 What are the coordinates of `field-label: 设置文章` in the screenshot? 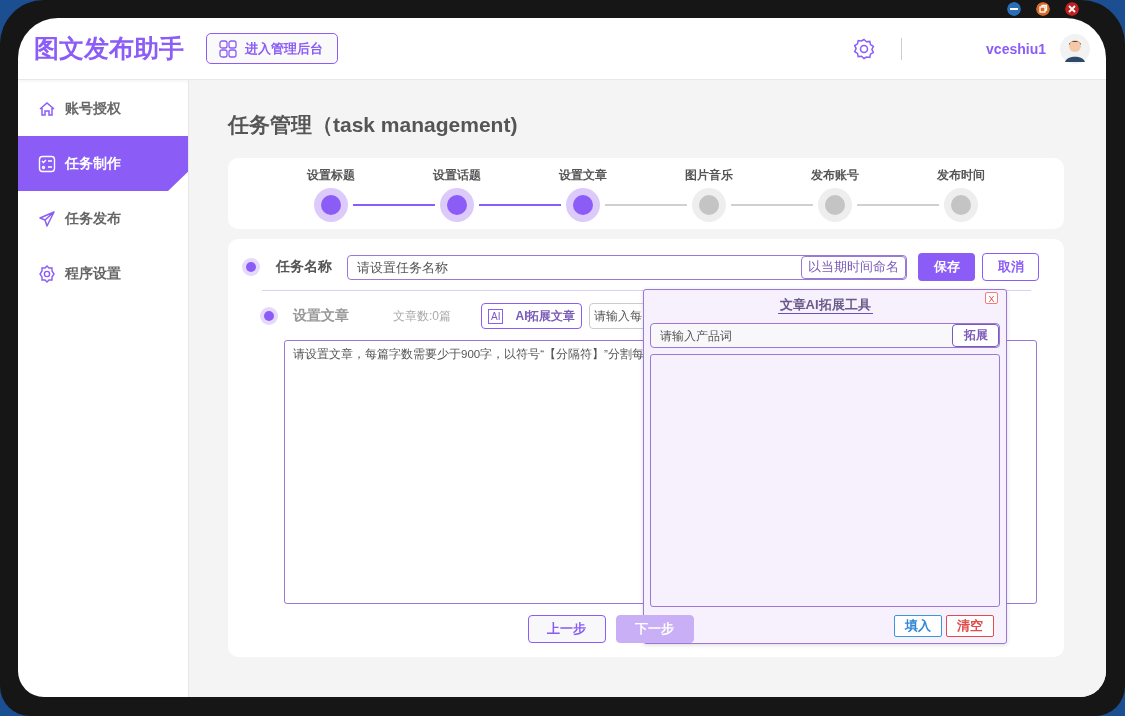 It's located at (321, 316).